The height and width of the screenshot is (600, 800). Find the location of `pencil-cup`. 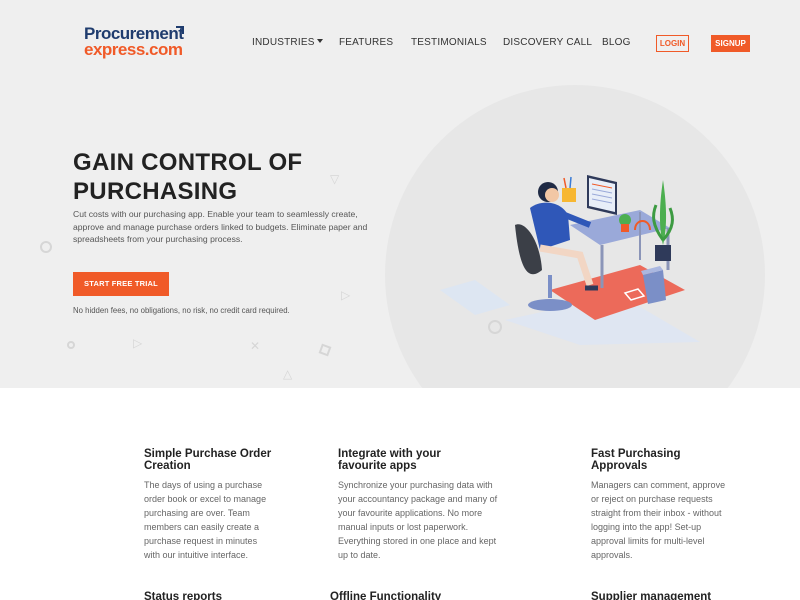

pencil-cup is located at coordinates (569, 195).